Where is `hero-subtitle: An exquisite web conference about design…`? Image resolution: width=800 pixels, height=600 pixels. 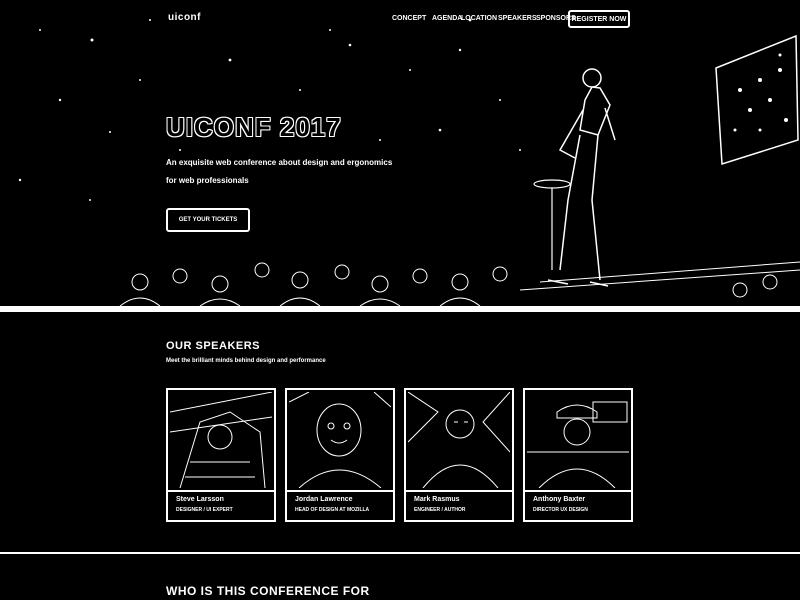
hero-subtitle: An exquisite web conference about design… is located at coordinates (301, 172).